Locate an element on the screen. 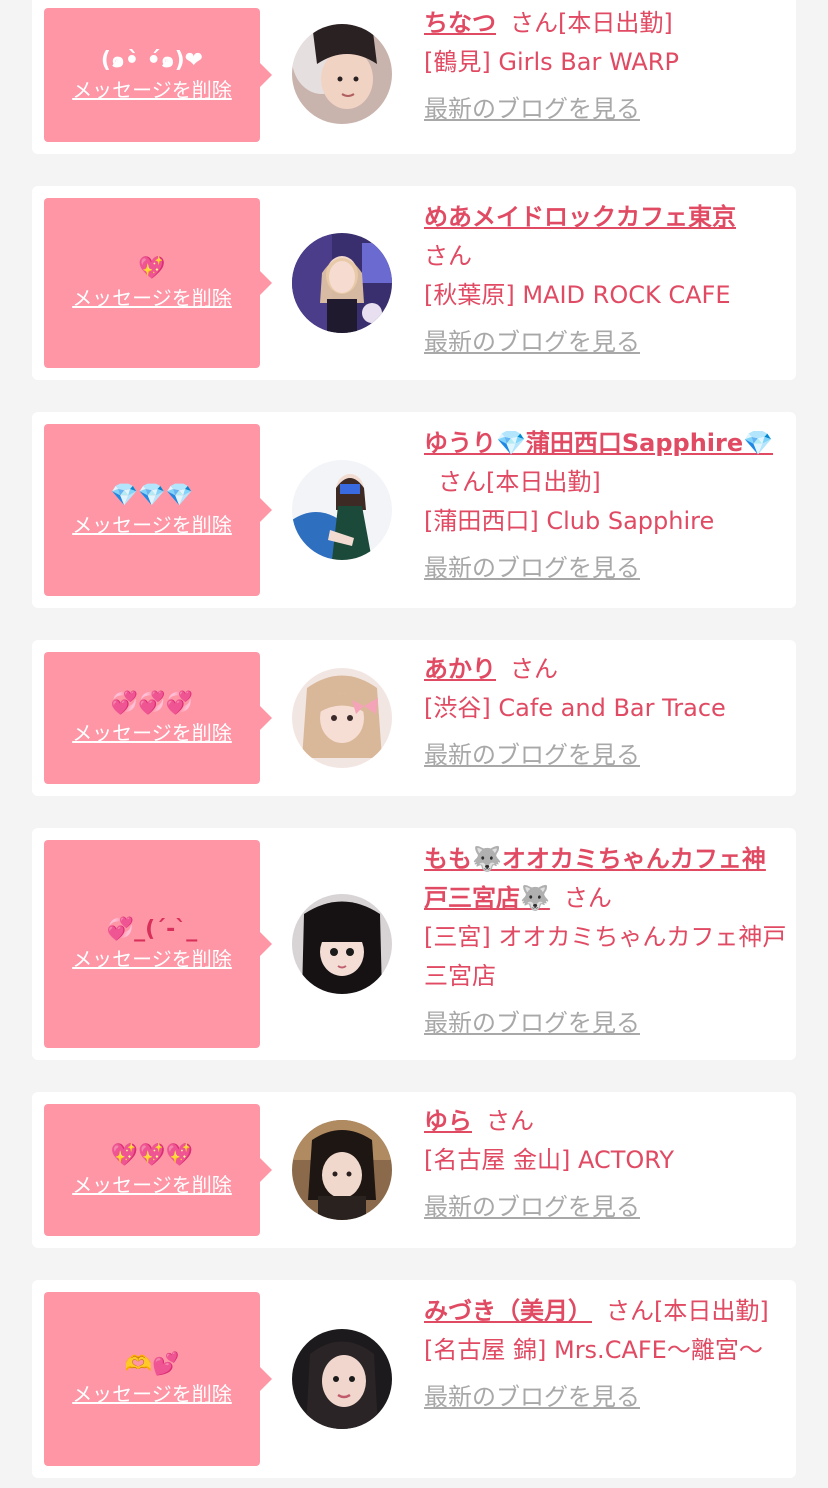 Image resolution: width=828 pixels, height=1488 pixels. profile-name-link: ゆら is located at coordinates (448, 1121).